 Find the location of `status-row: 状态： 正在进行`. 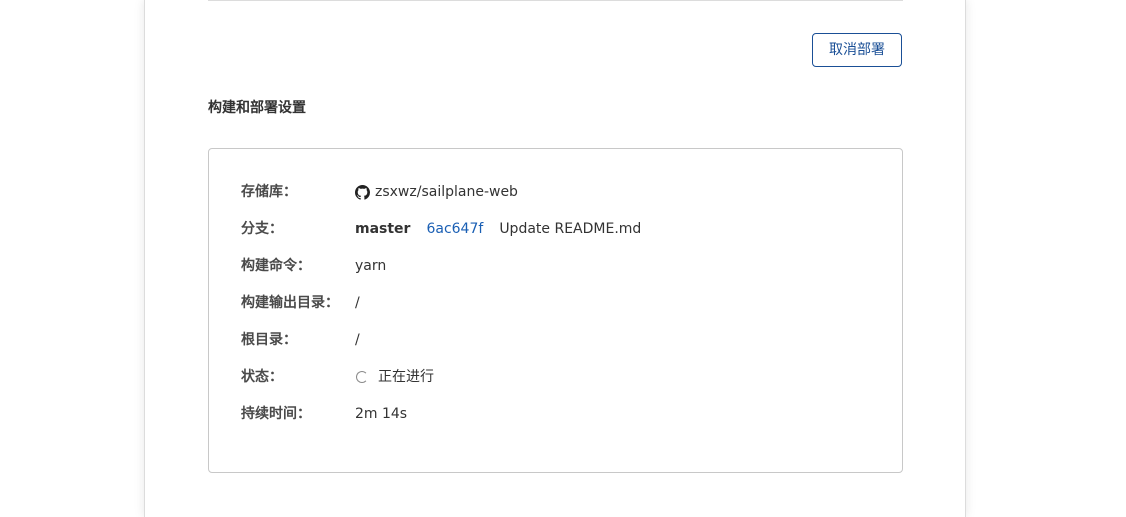

status-row: 状态： 正在进行 is located at coordinates (337, 377).